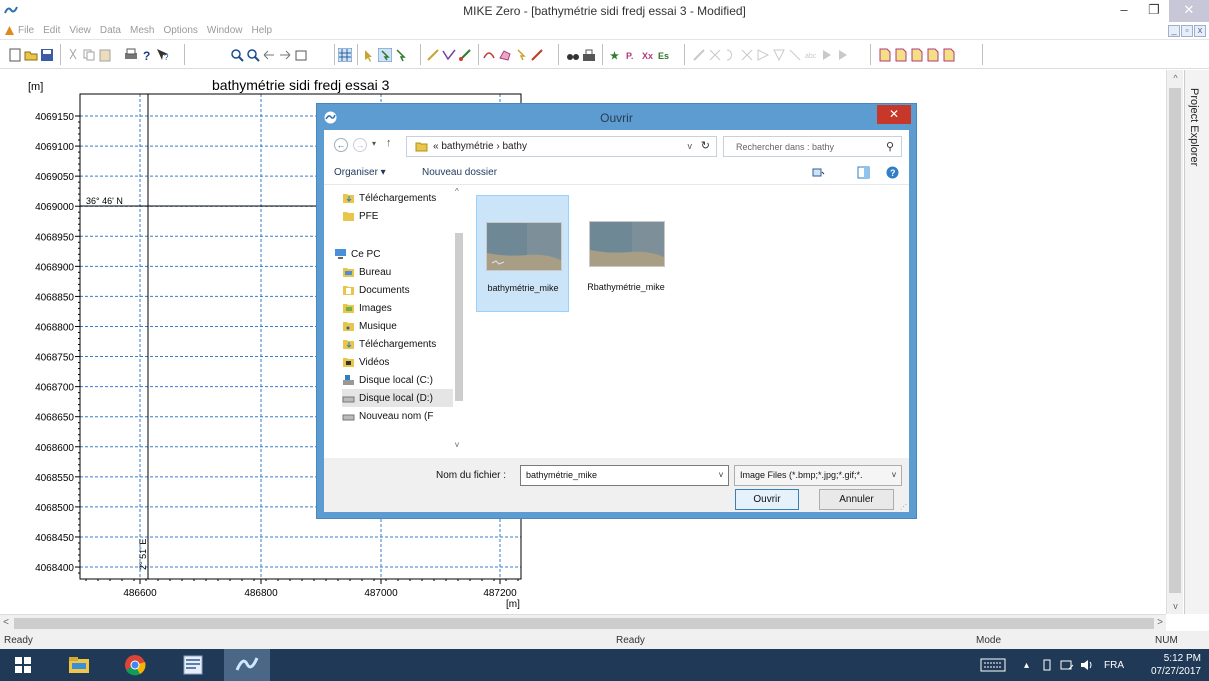 This screenshot has height=681, width=1209. Describe the element at coordinates (360, 216) in the screenshot. I see `nav-item-pfe: PFE` at that location.